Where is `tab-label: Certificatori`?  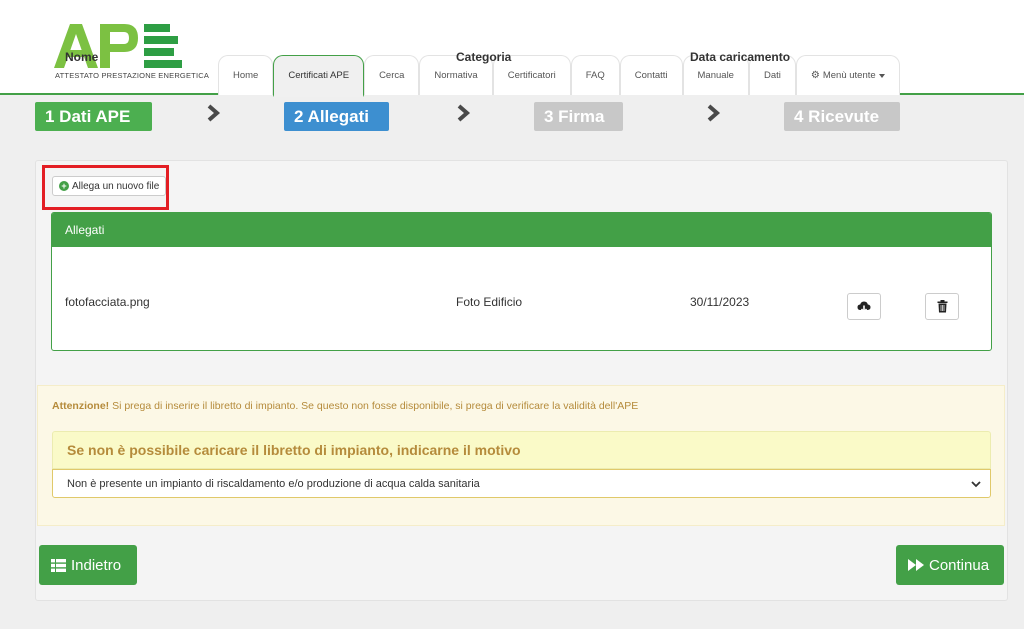
tab-label: Certificatori is located at coordinates (531, 75).